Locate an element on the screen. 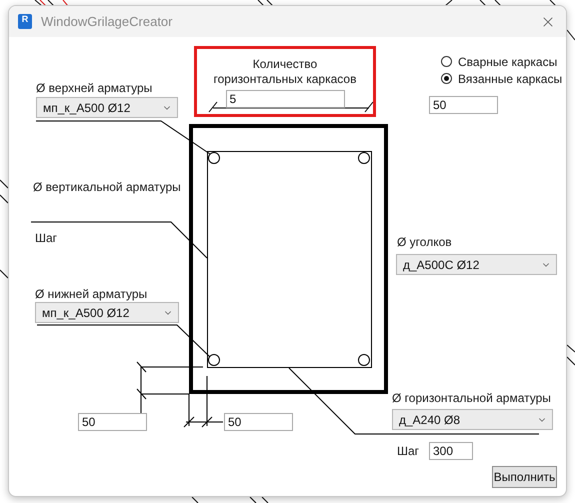 The image size is (575, 503). dropdown: д_A240 Ø8 is located at coordinates (472, 419).